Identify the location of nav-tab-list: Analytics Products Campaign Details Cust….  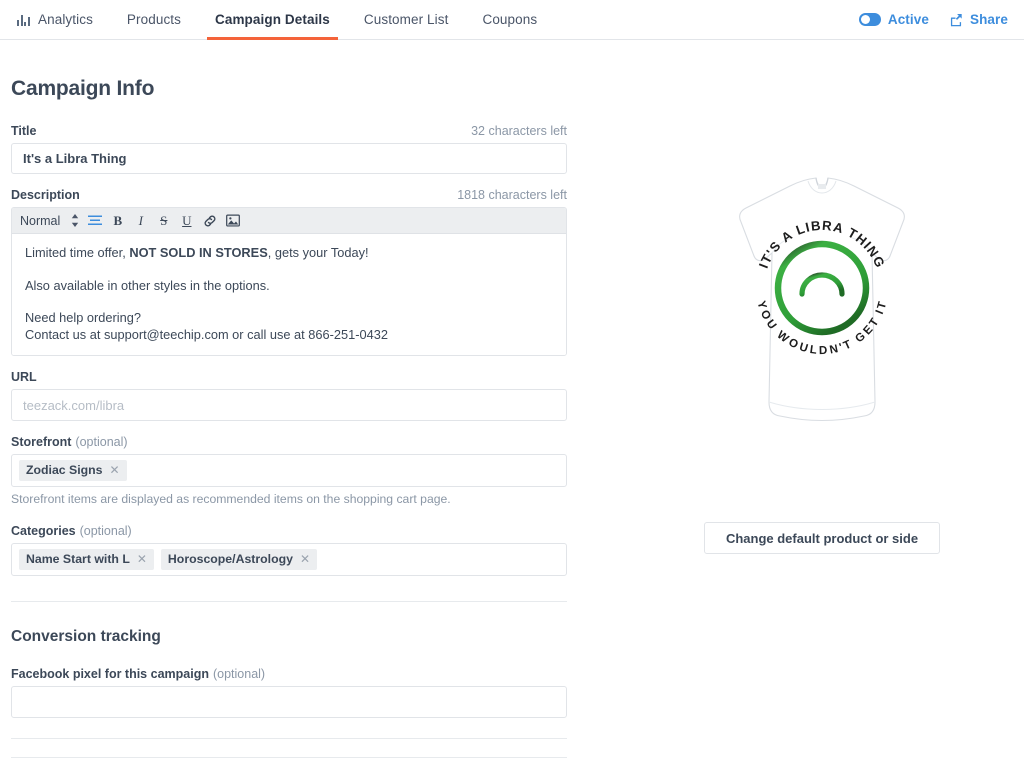
(277, 20).